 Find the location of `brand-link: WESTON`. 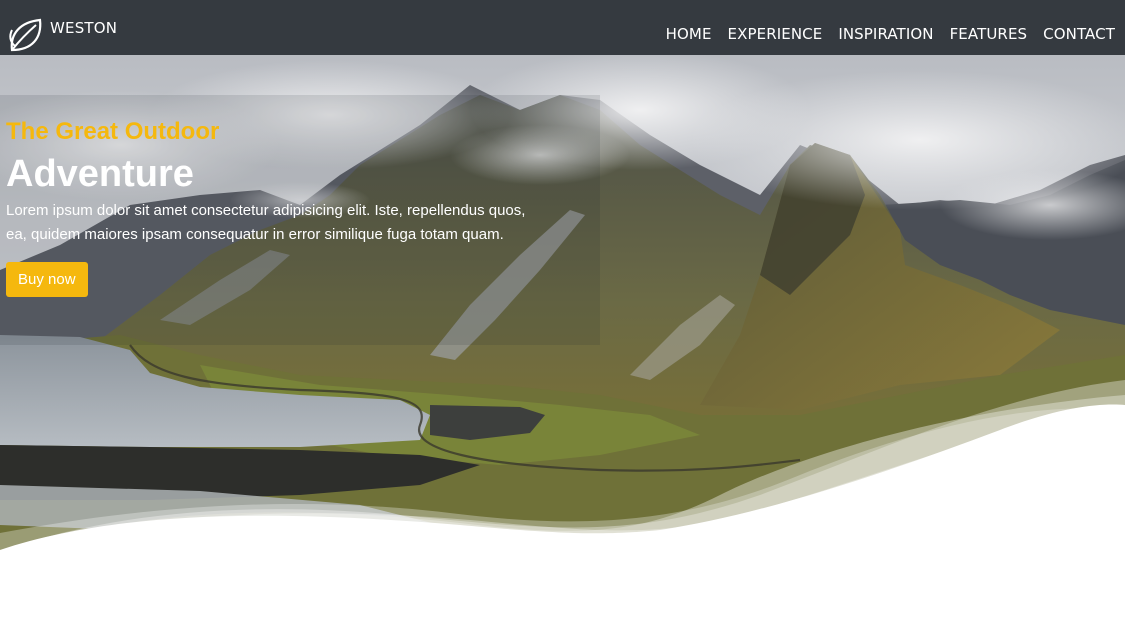

brand-link: WESTON is located at coordinates (61, 35).